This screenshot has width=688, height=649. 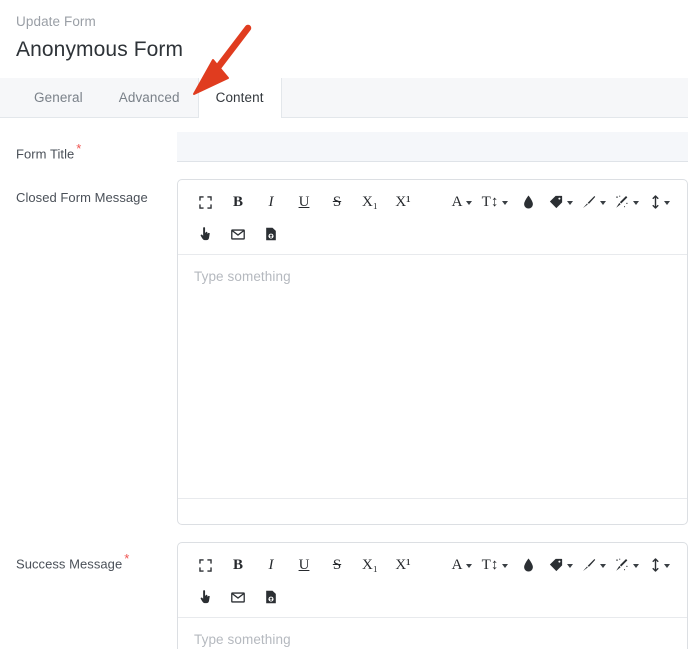 I want to click on label-success-message: Success Message *, so click(x=88, y=557).